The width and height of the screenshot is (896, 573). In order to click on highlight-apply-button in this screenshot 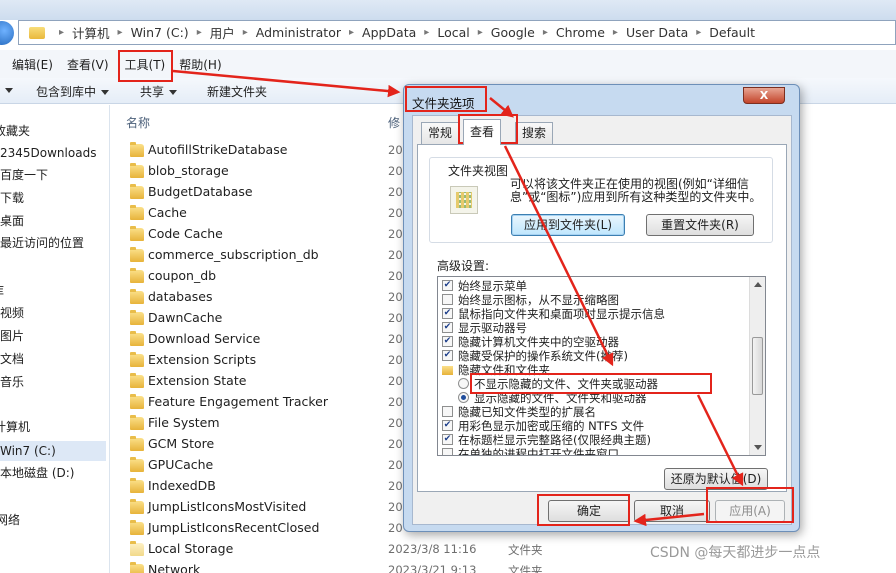, I will do `click(750, 505)`.